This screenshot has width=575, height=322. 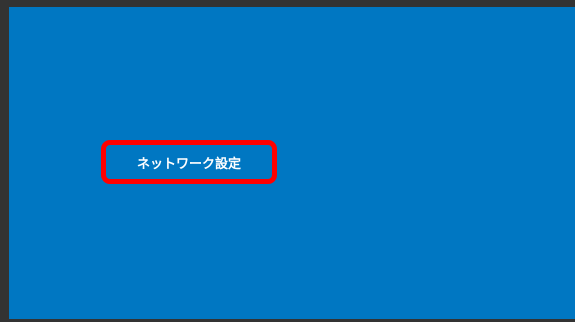 I want to click on network-settings-button: ネットワーク設定, so click(x=189, y=162).